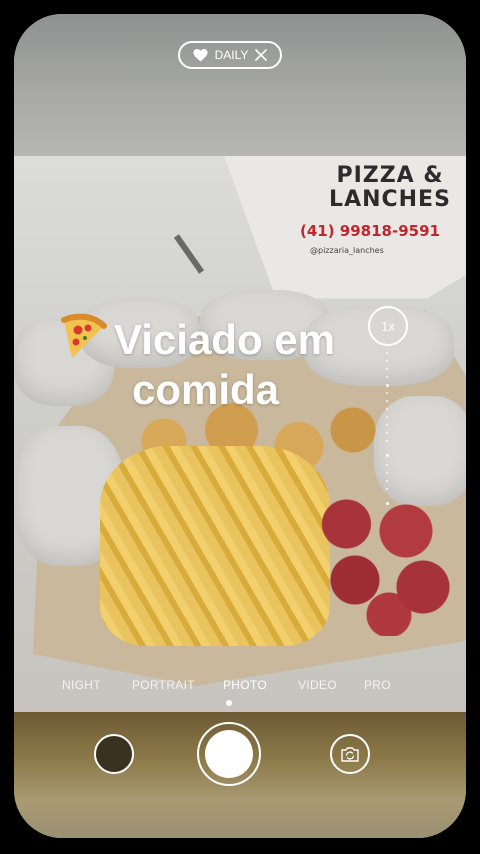 The height and width of the screenshot is (854, 480). I want to click on brand-phone: (41) 99818-9591, so click(370, 231).